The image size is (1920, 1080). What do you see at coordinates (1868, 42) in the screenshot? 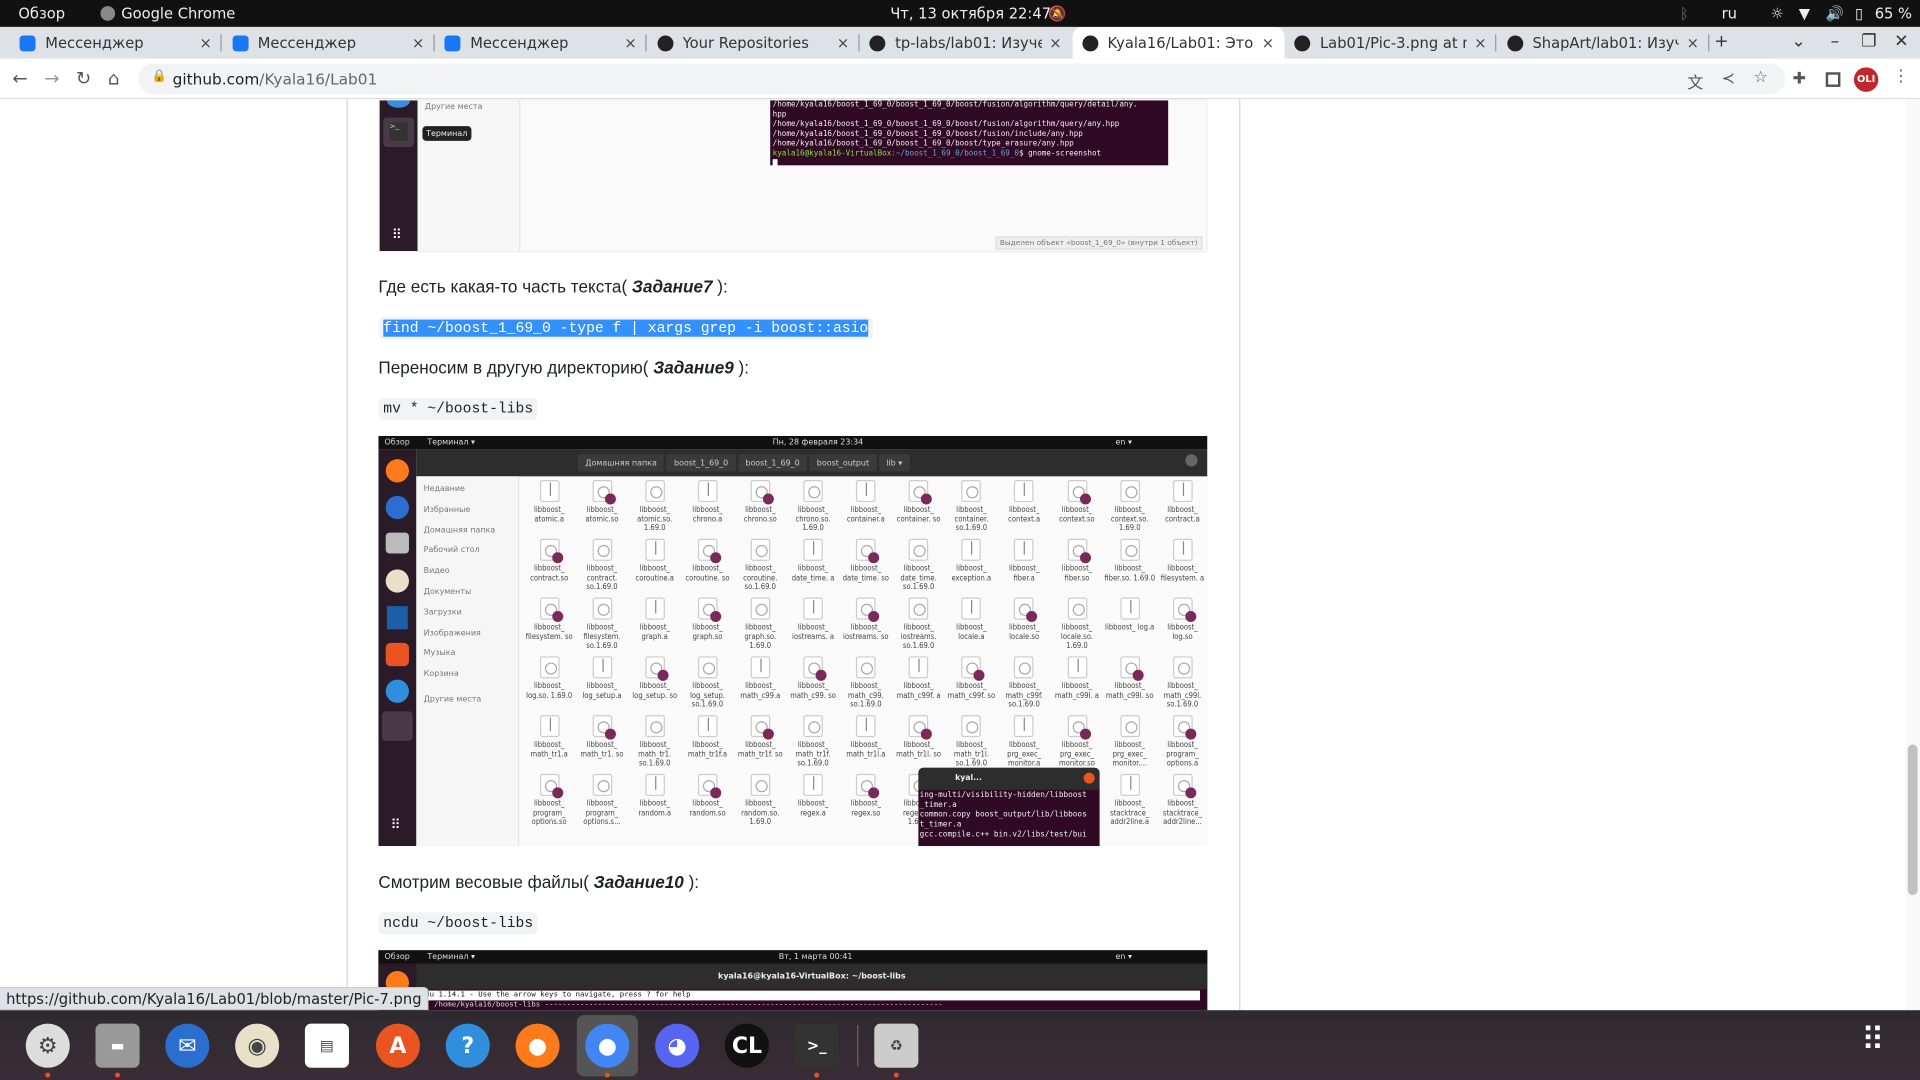
I see `maximize-button: ❐` at bounding box center [1868, 42].